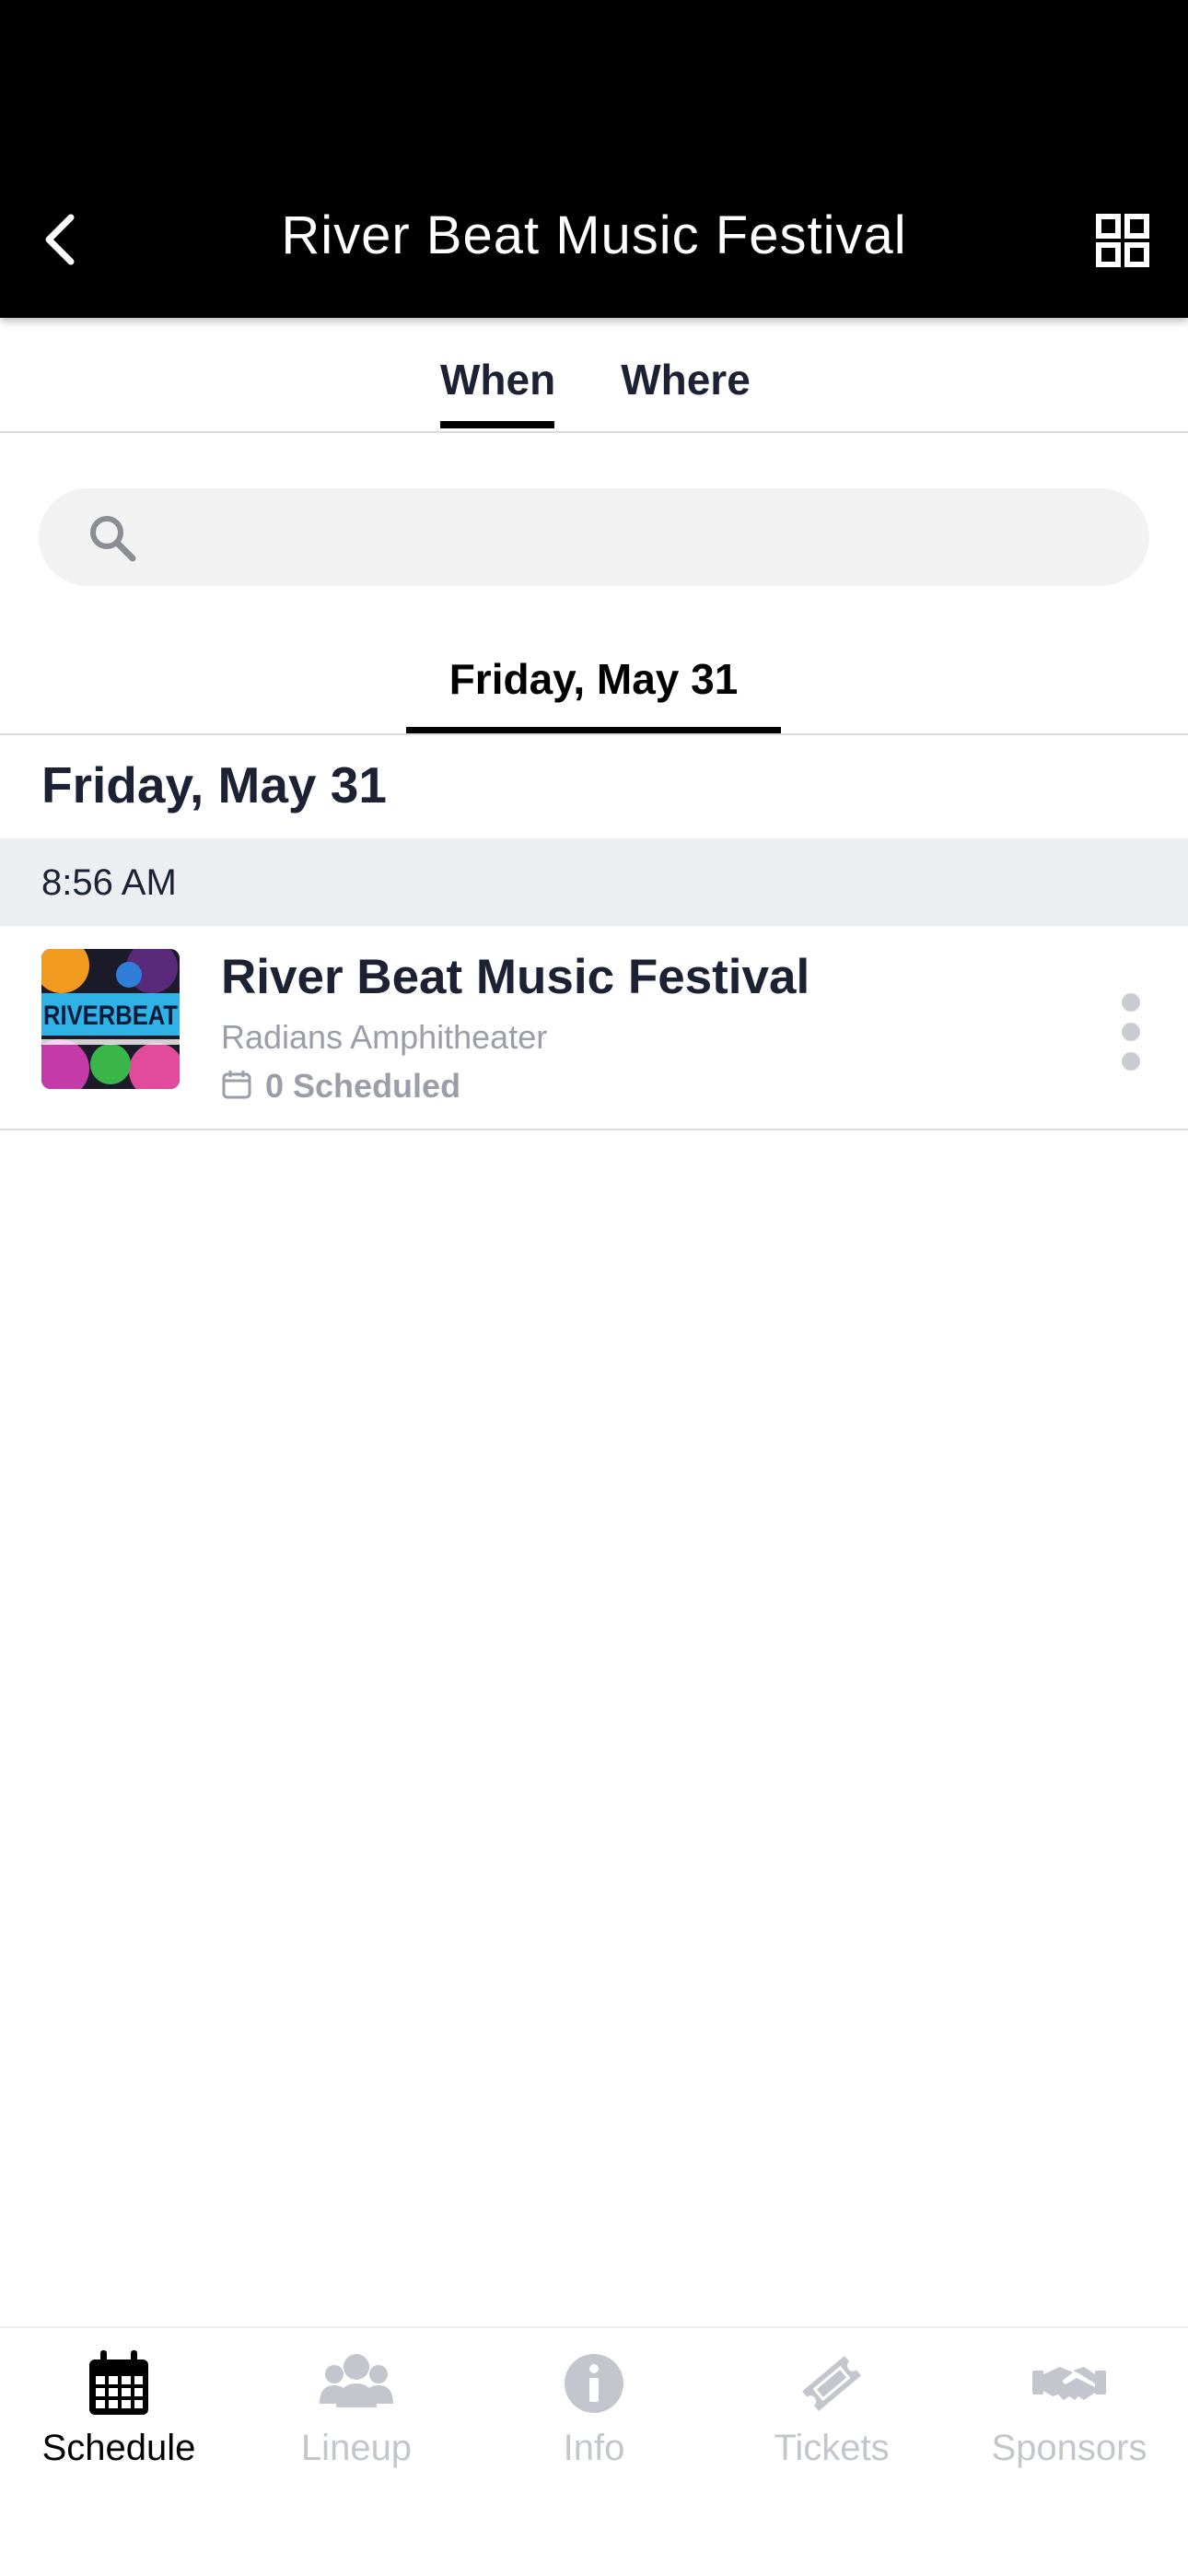  What do you see at coordinates (515, 977) in the screenshot?
I see `event-title: River Beat Music Festival` at bounding box center [515, 977].